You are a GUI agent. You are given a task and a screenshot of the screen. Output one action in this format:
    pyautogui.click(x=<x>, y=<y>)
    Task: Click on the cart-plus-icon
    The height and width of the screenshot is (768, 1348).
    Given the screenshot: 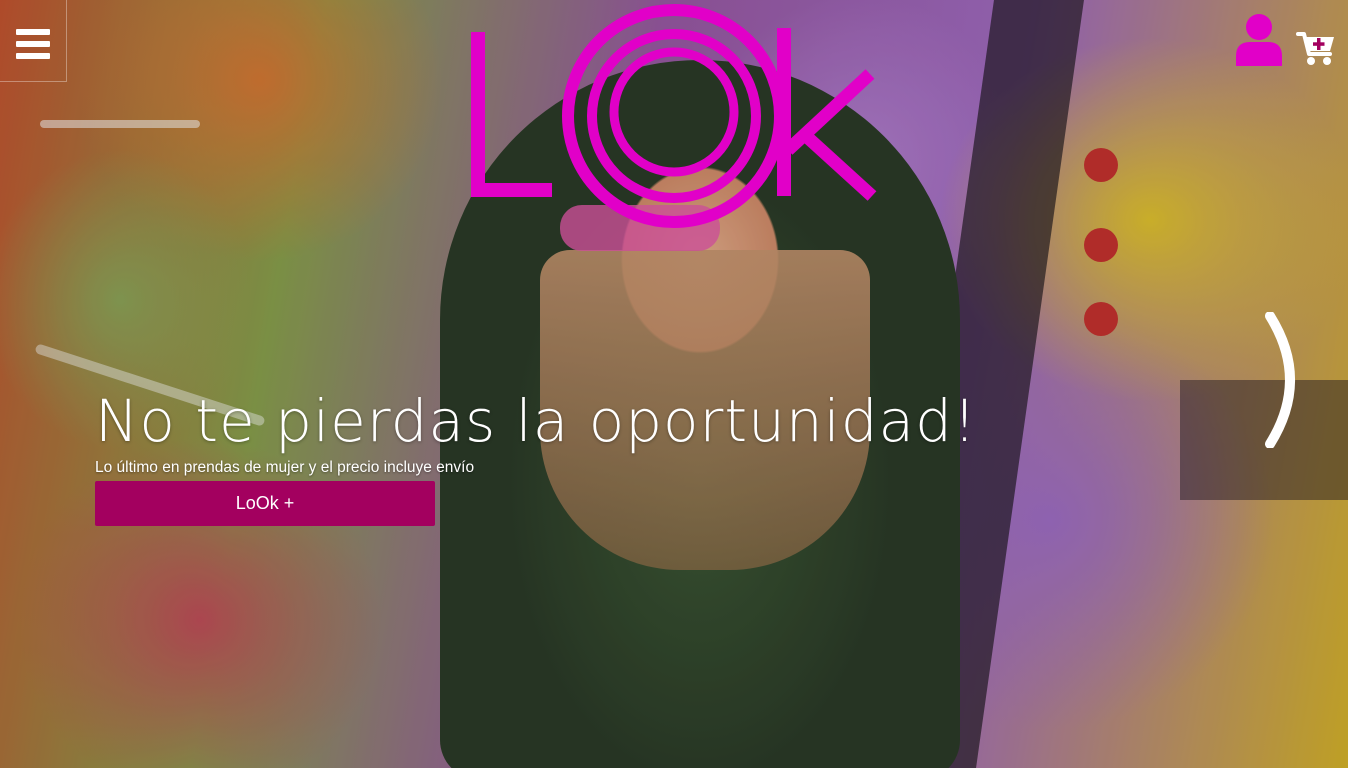 What is the action you would take?
    pyautogui.click(x=1316, y=48)
    